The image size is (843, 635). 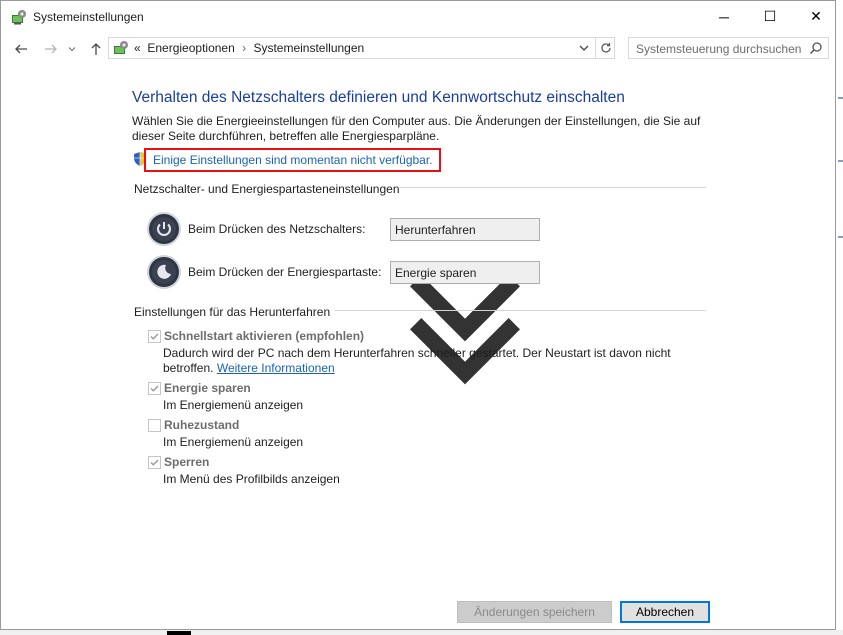 What do you see at coordinates (249, 48) in the screenshot?
I see `breadcrumb: « Energieoptionen › Systemeinstellungen` at bounding box center [249, 48].